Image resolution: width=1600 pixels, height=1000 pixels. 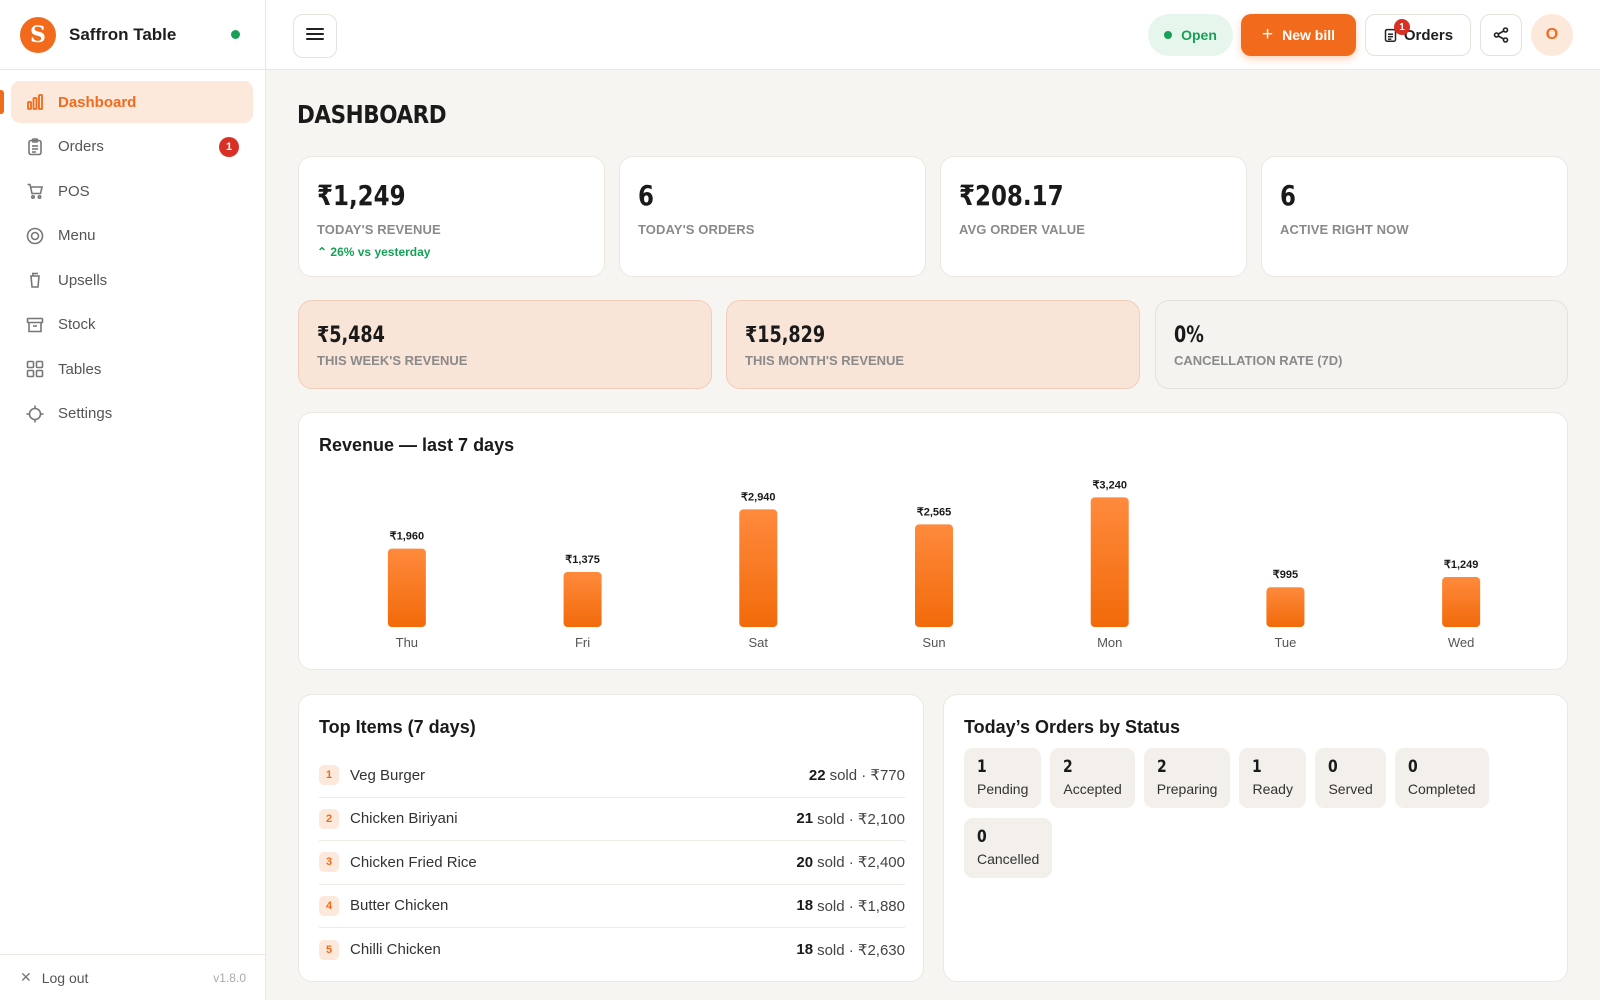 What do you see at coordinates (132, 236) in the screenshot?
I see `sidebar-item-menu: Menu` at bounding box center [132, 236].